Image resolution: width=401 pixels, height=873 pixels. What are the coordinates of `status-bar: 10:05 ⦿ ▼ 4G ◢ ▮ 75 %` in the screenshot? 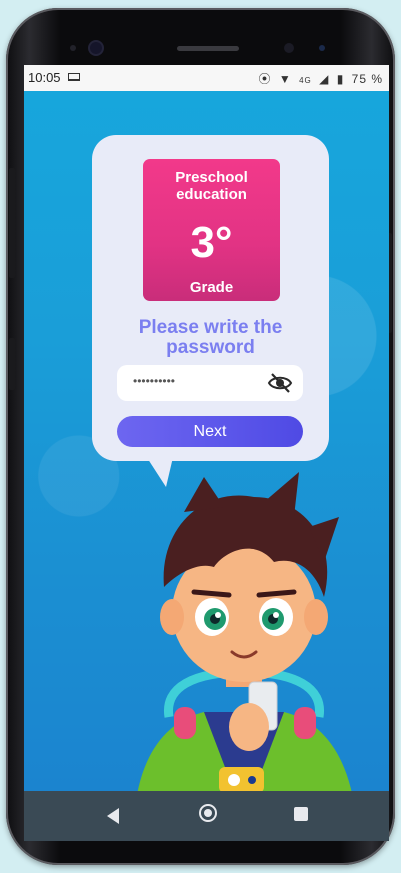 It's located at (206, 78).